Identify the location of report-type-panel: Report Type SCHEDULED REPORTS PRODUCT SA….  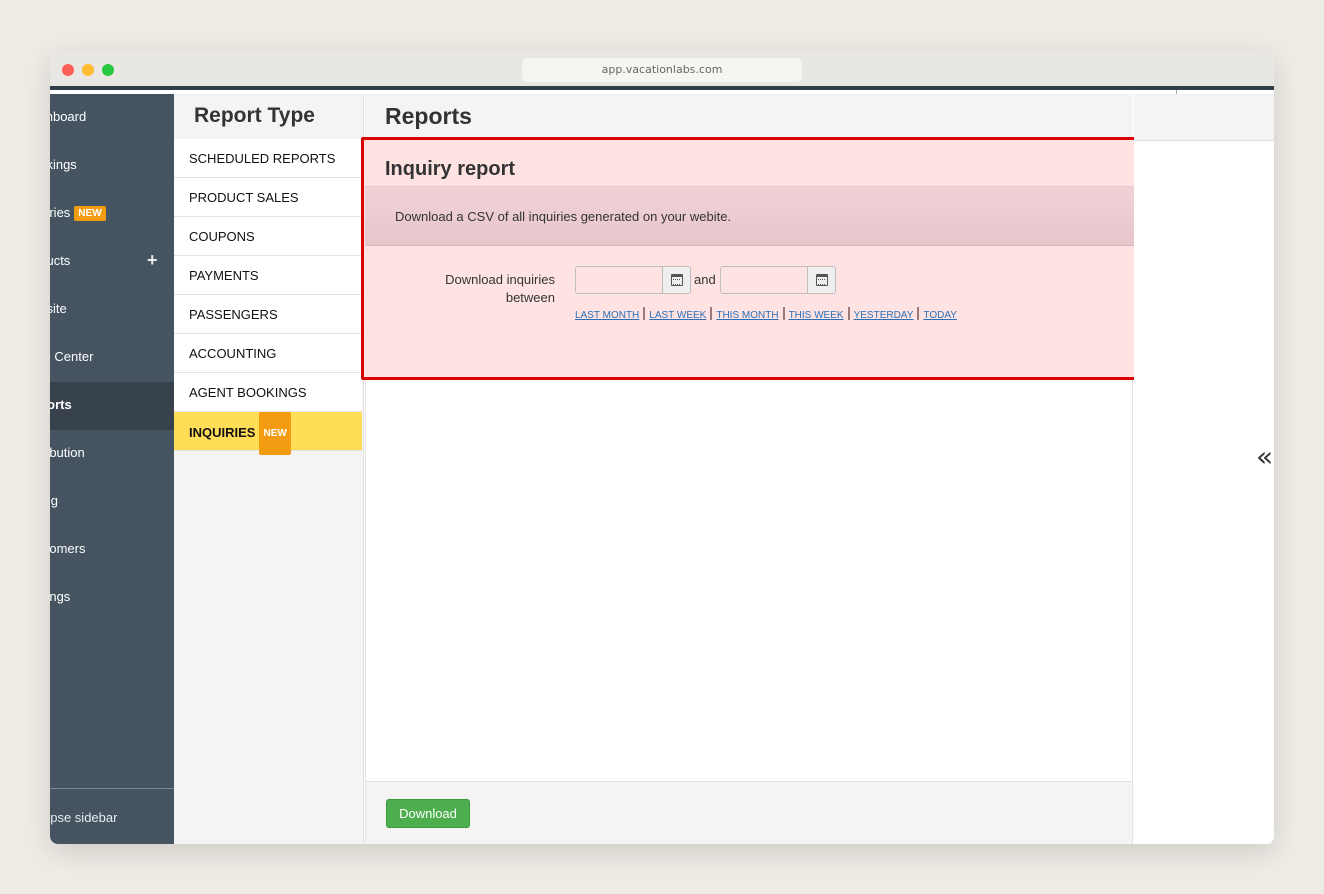
(269, 469).